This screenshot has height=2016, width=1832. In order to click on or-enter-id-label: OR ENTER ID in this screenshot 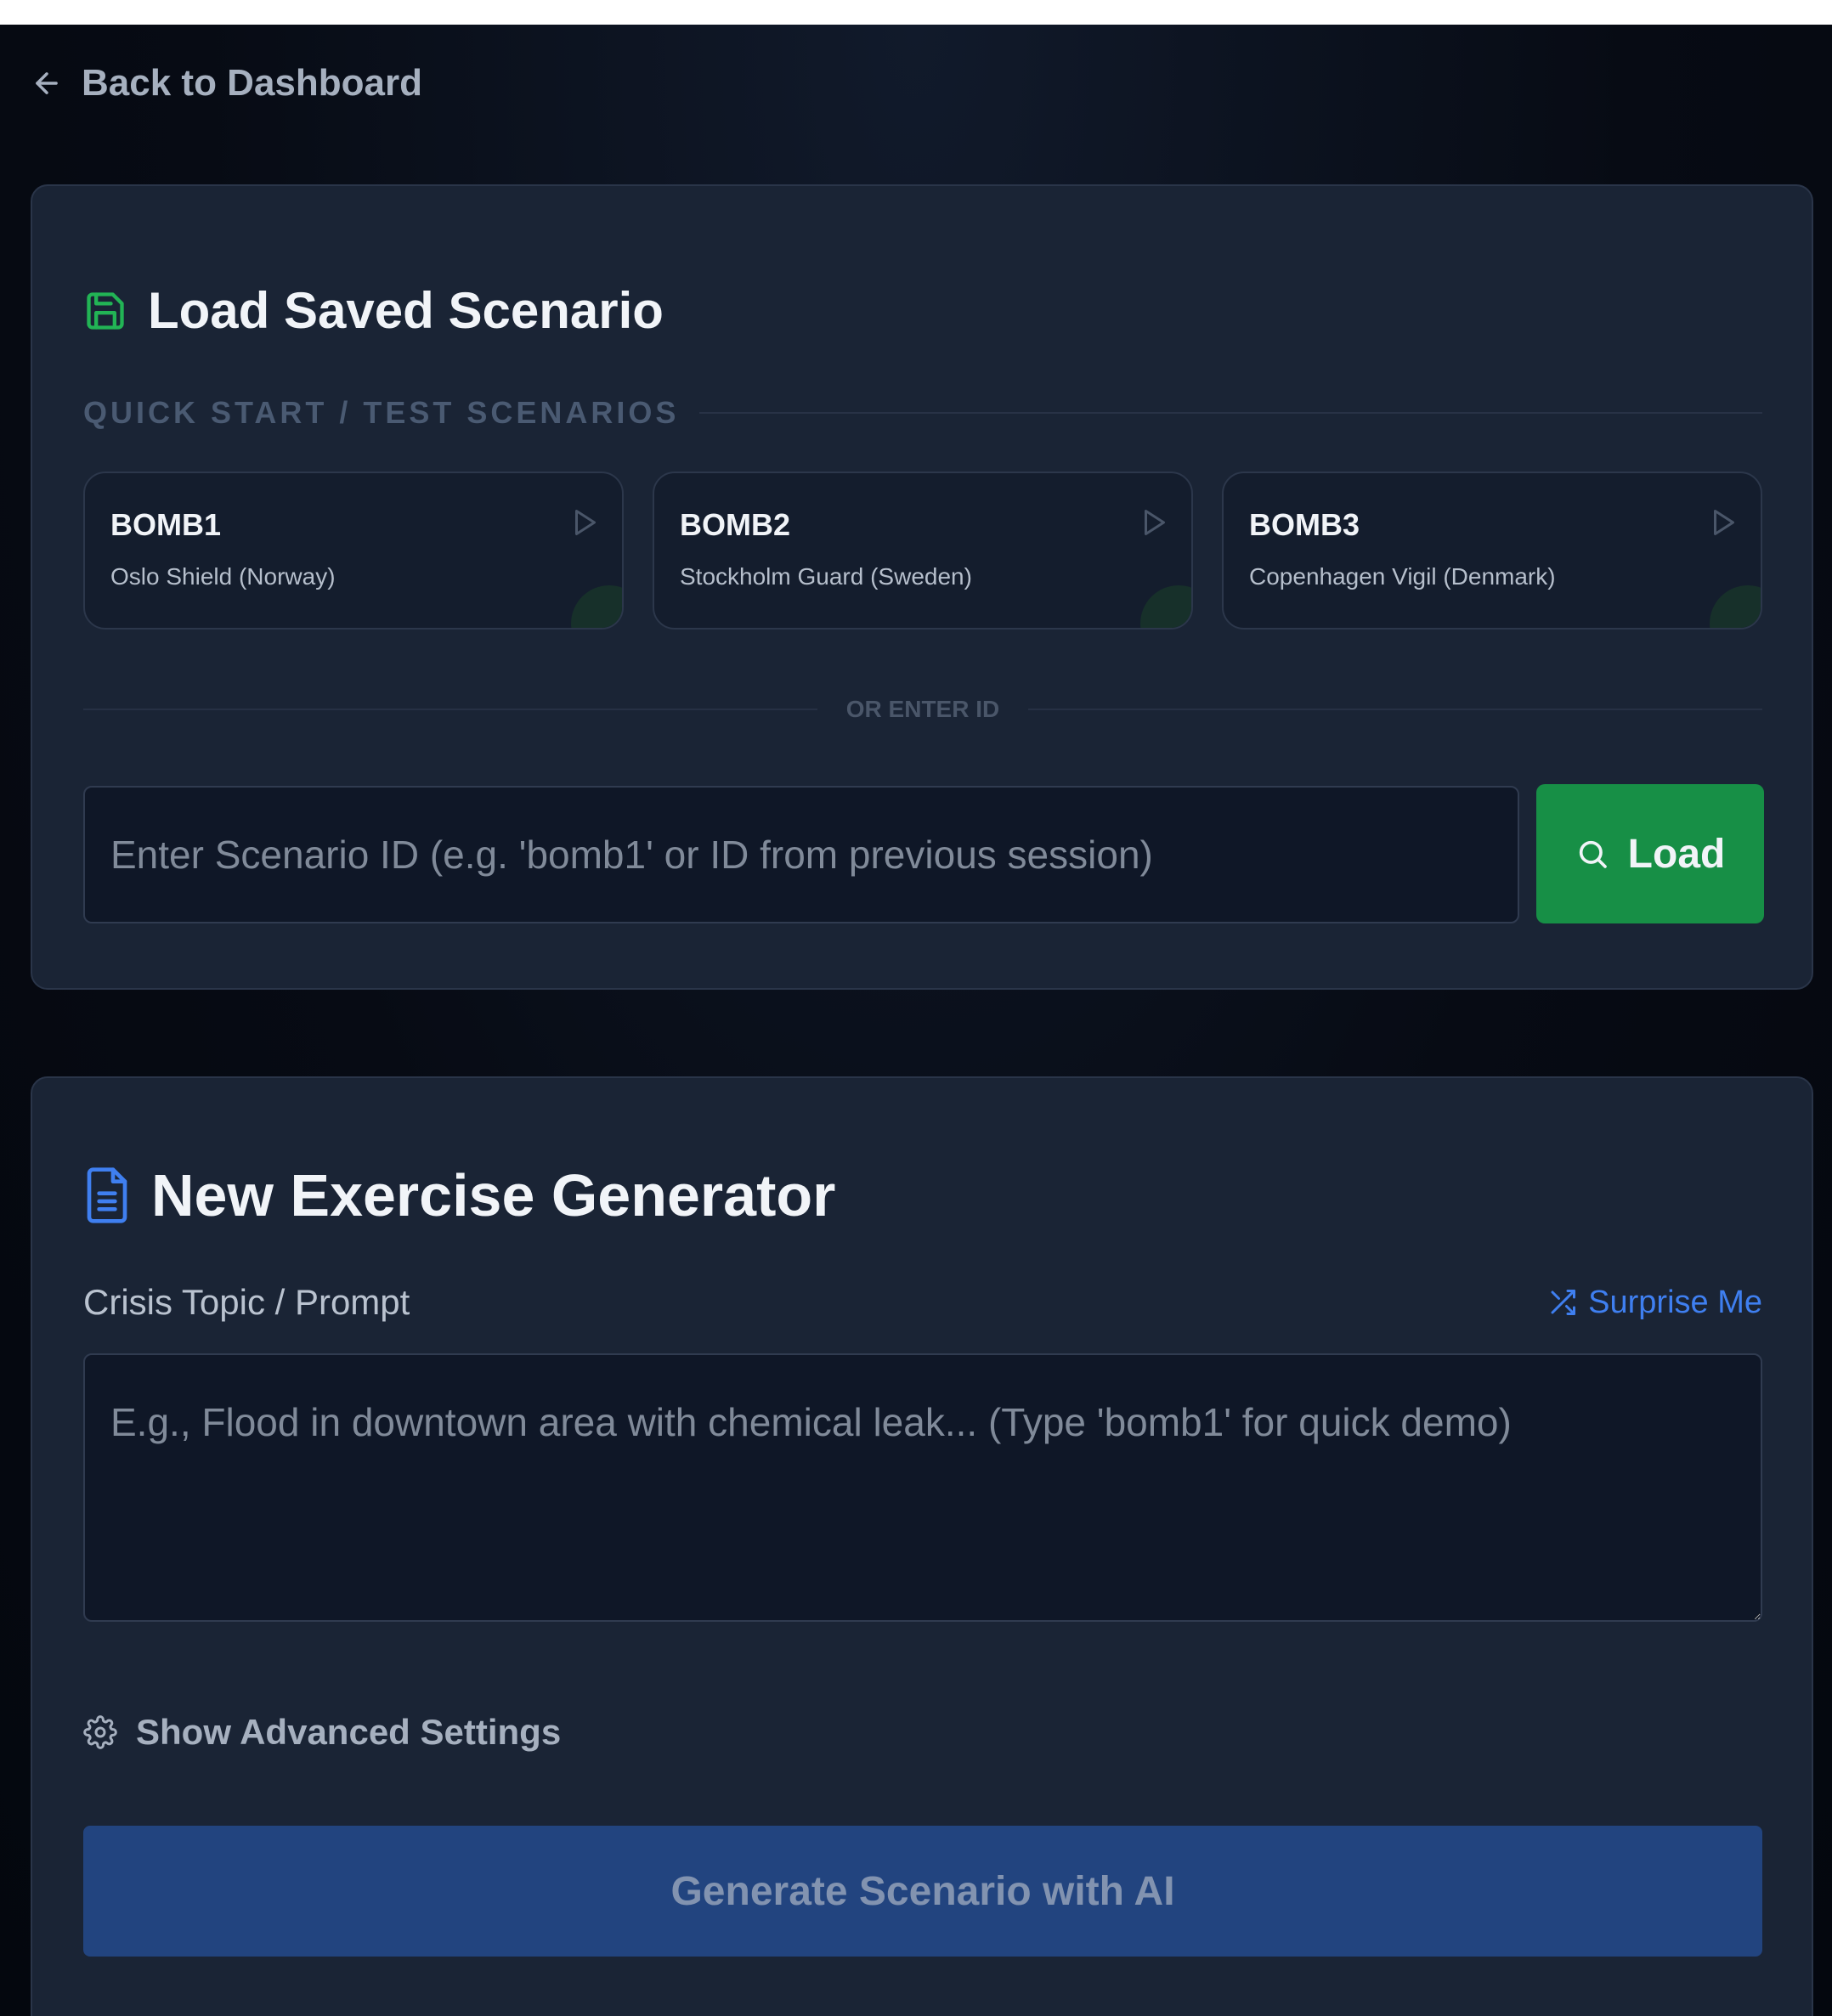, I will do `click(922, 709)`.